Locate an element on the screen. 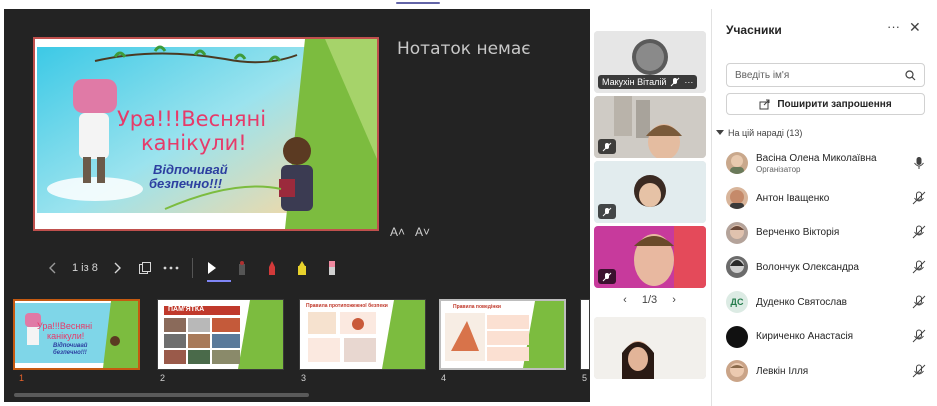  highlighter-icon is located at coordinates (301, 268).